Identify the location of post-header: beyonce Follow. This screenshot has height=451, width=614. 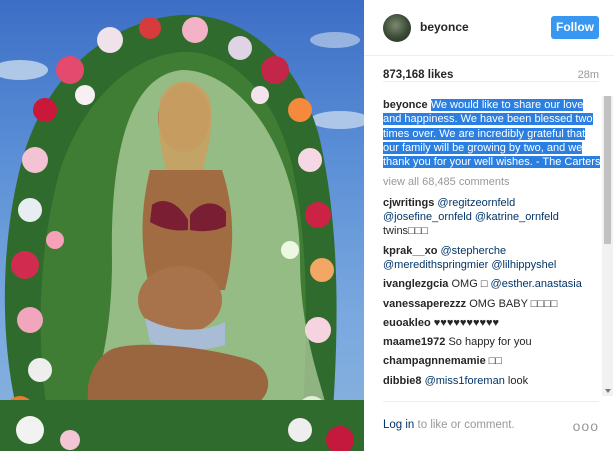
(489, 28).